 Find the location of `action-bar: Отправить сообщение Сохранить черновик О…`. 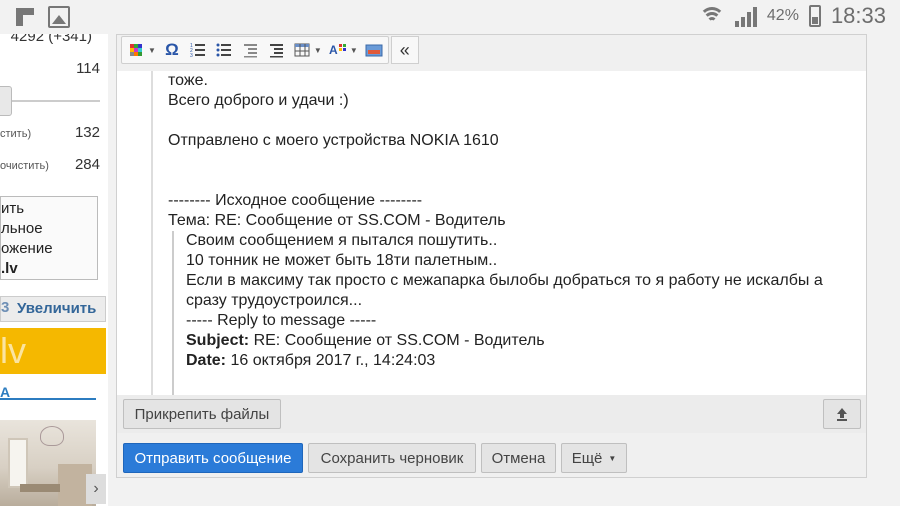

action-bar: Отправить сообщение Сохранить черновик О… is located at coordinates (491, 458).